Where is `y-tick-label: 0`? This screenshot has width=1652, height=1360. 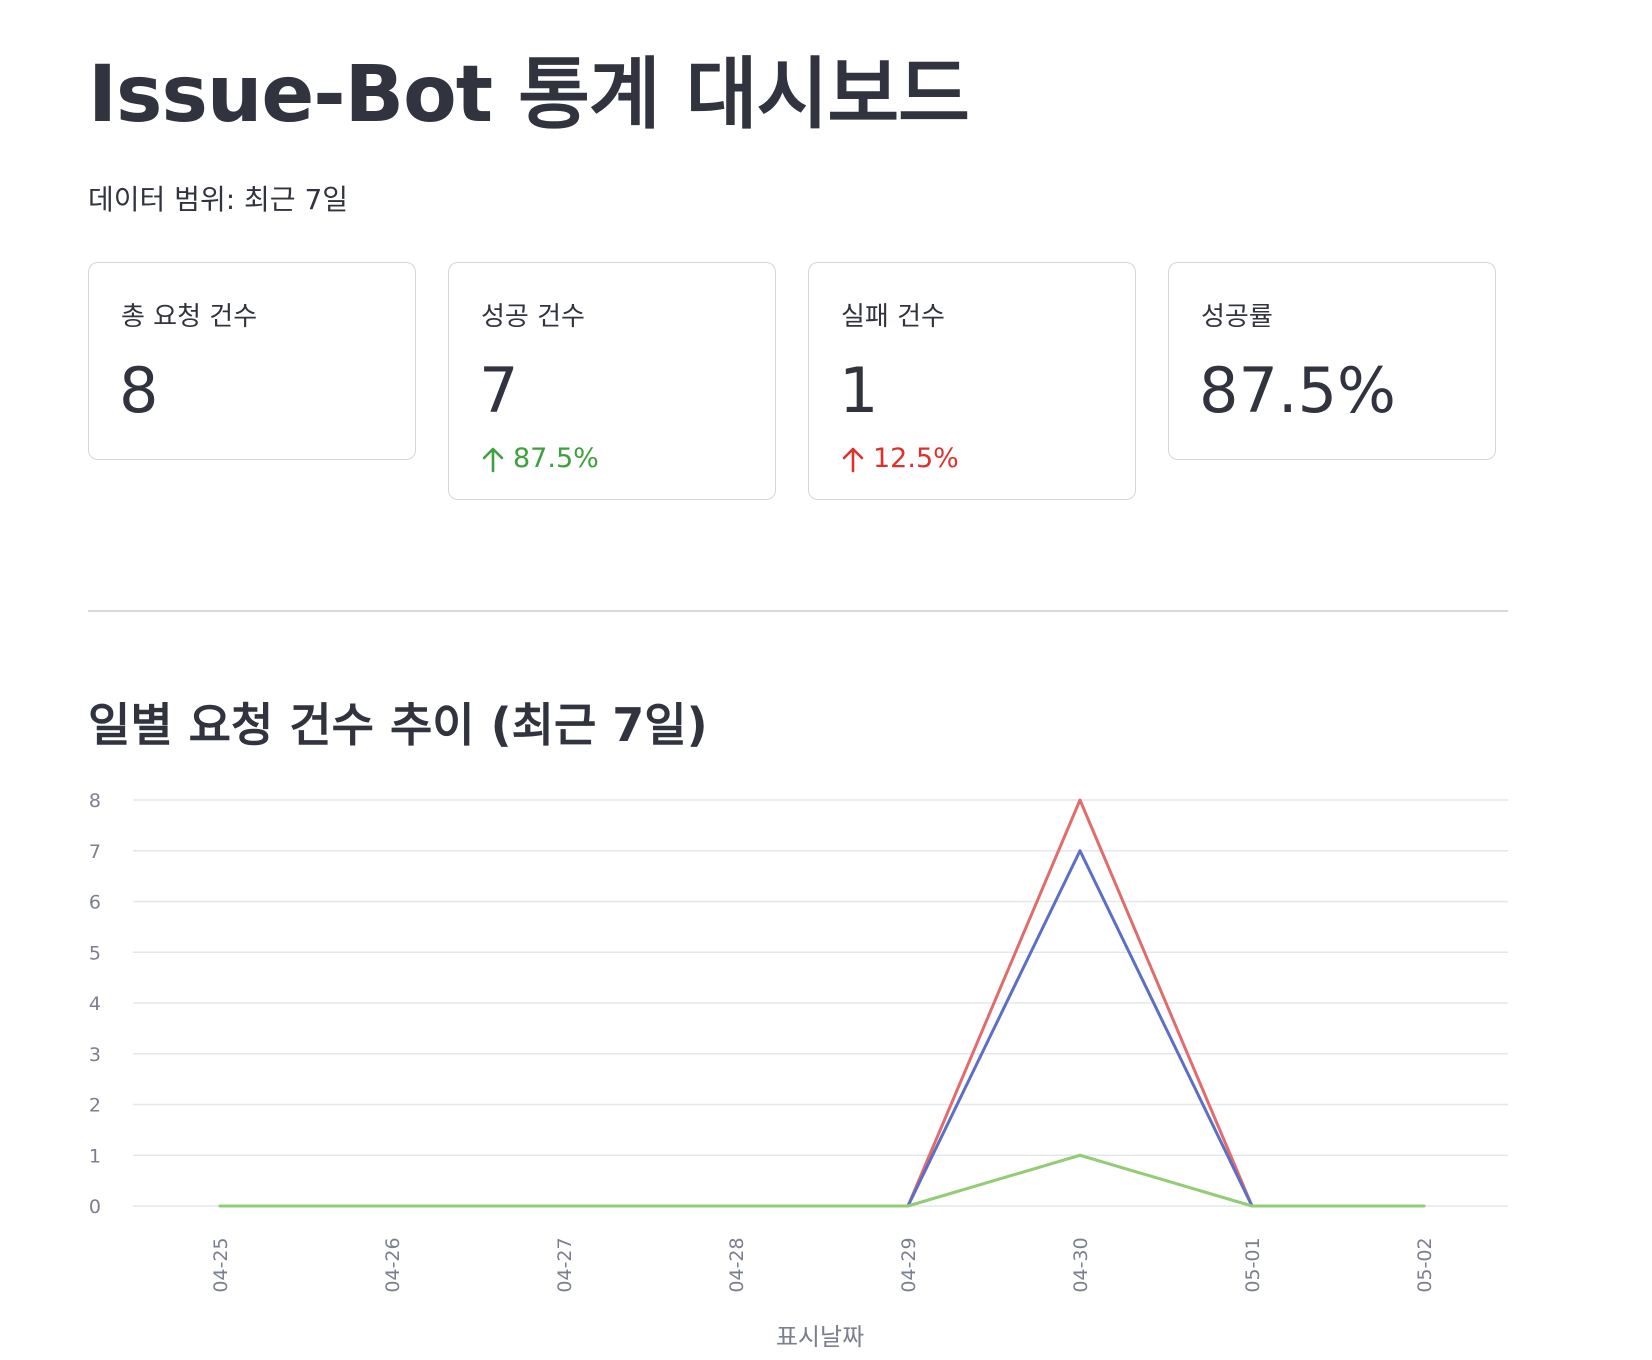 y-tick-label: 0 is located at coordinates (95, 1207).